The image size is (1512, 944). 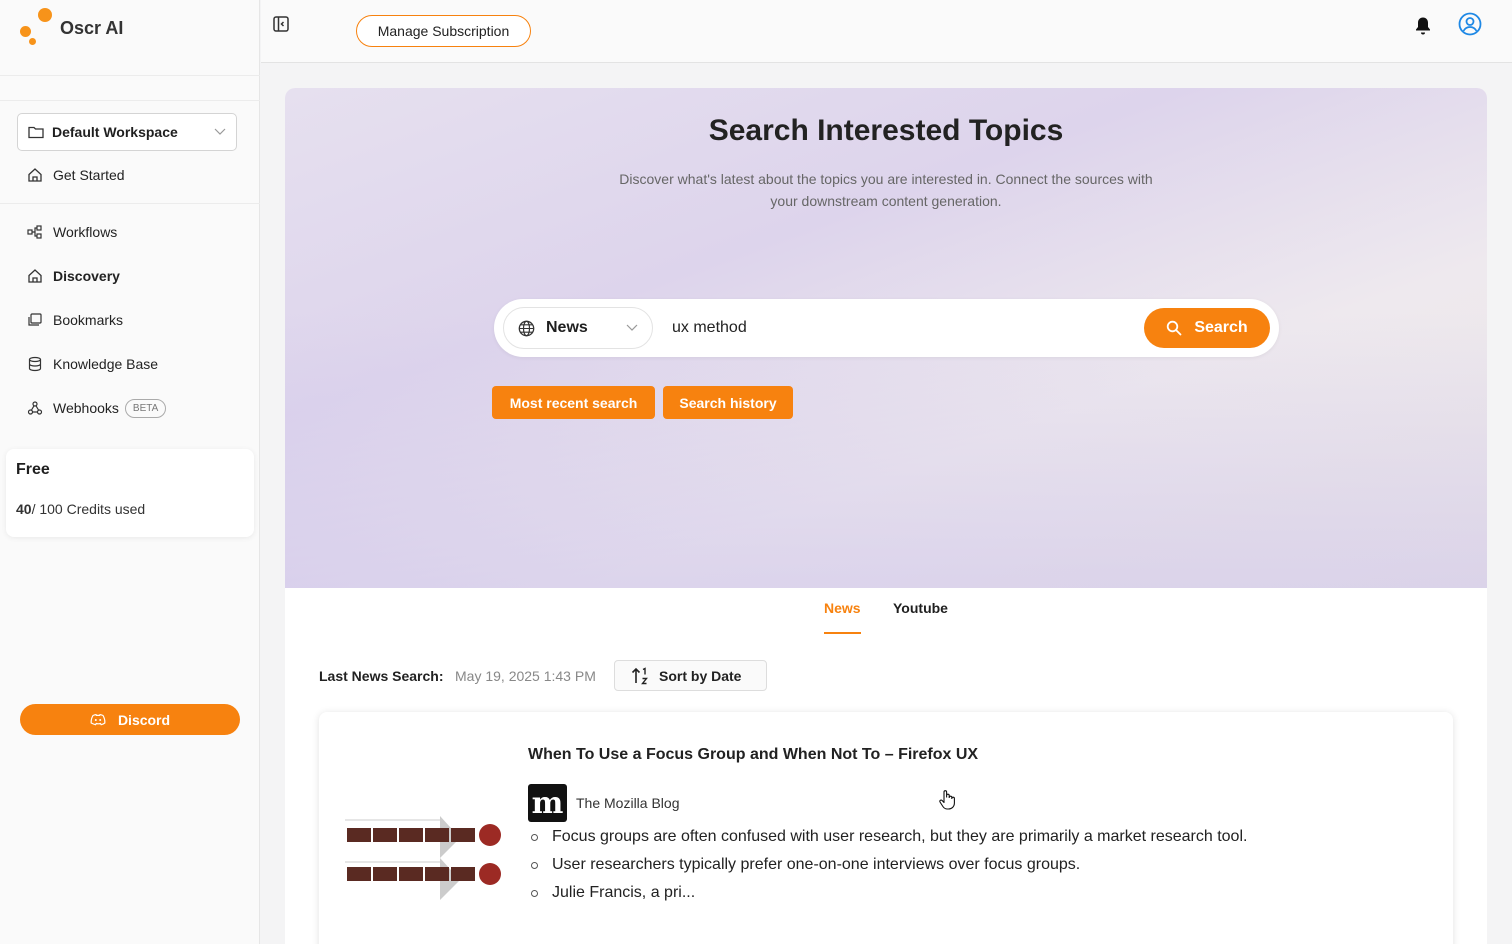 What do you see at coordinates (88, 320) in the screenshot?
I see `sidebar-item-label: Bookmarks` at bounding box center [88, 320].